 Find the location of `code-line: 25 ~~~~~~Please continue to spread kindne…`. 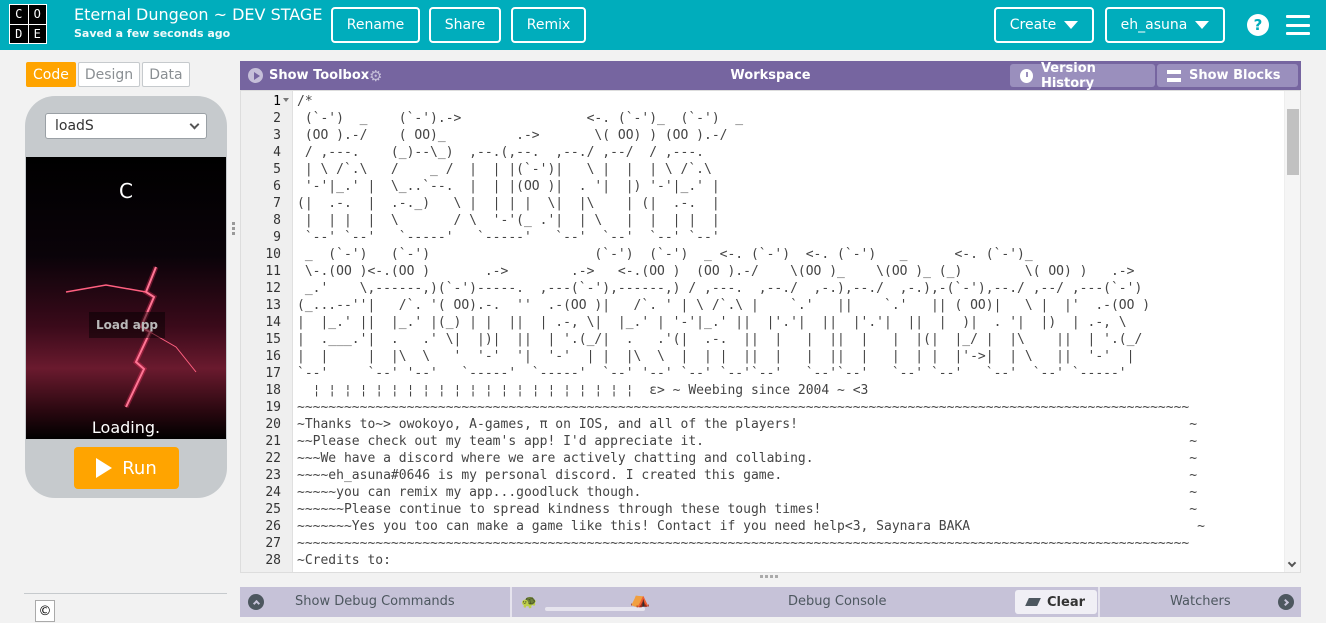

code-line: 25 ~~~~~~Please continue to spread kindne… is located at coordinates (770, 509).